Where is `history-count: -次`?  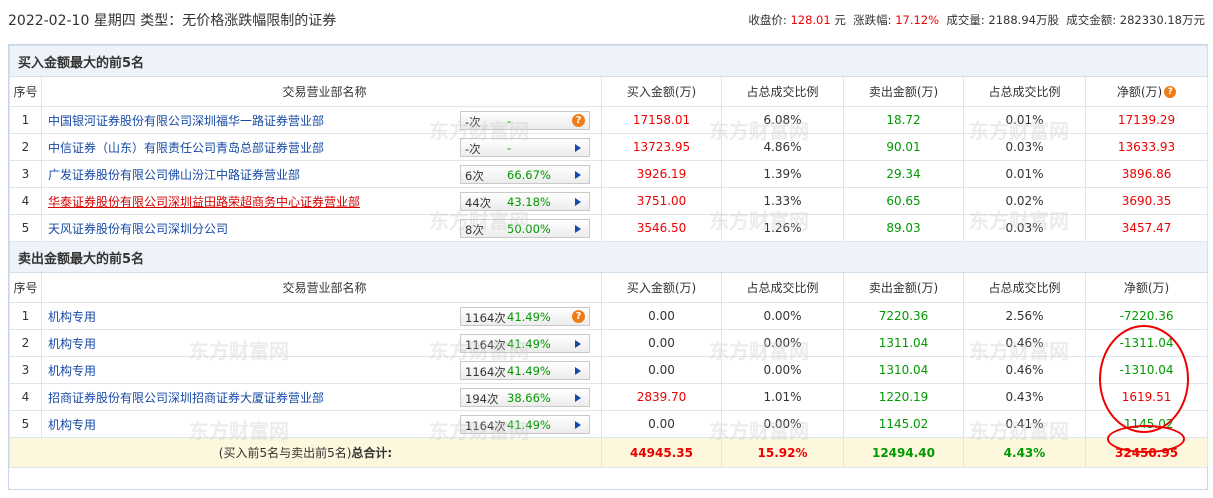 history-count: -次 is located at coordinates (473, 122).